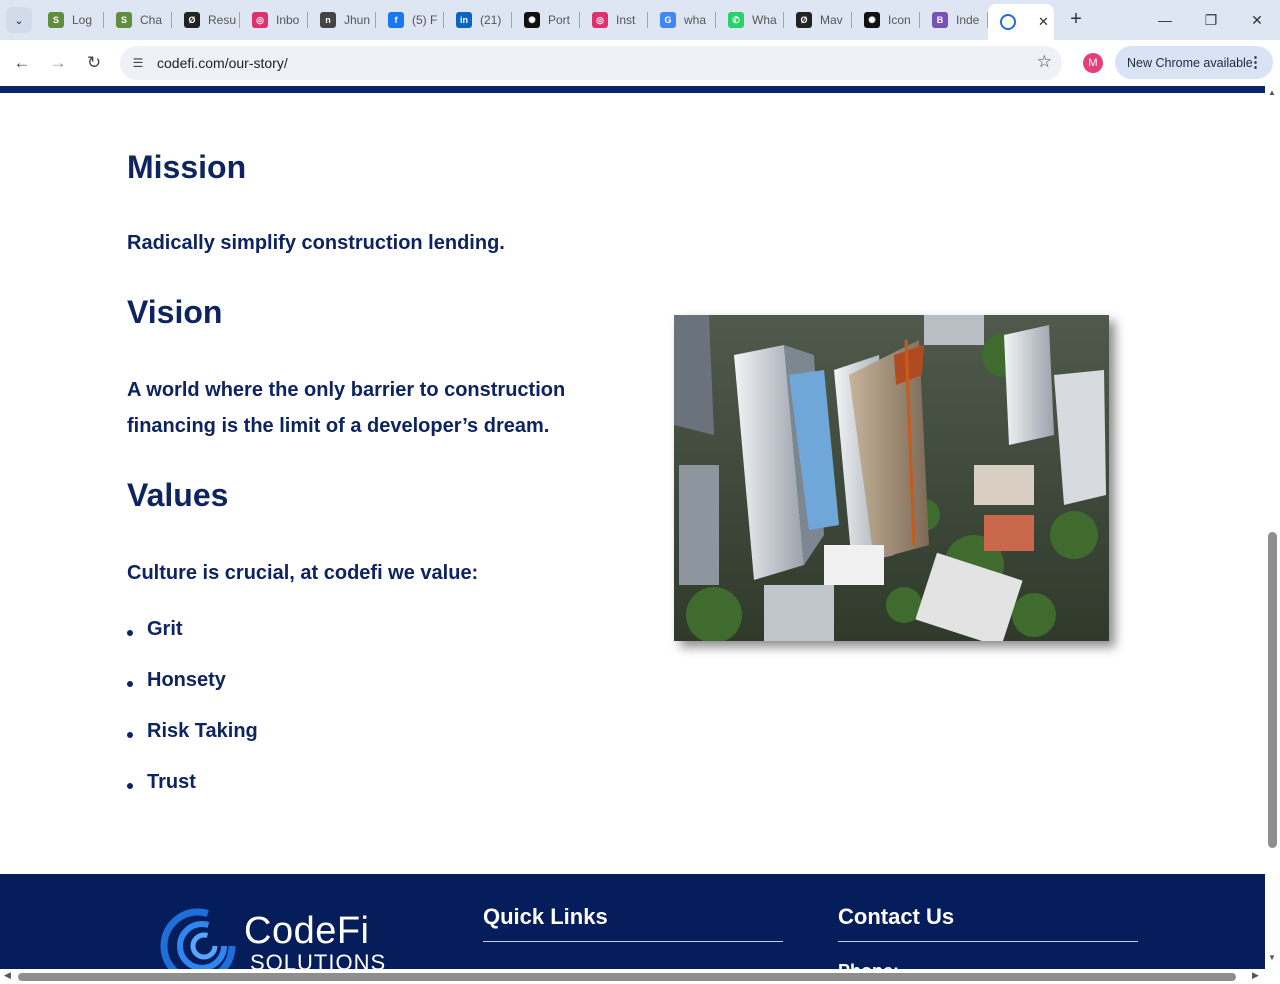 The height and width of the screenshot is (984, 1280). I want to click on google-icon: G, so click(668, 20).